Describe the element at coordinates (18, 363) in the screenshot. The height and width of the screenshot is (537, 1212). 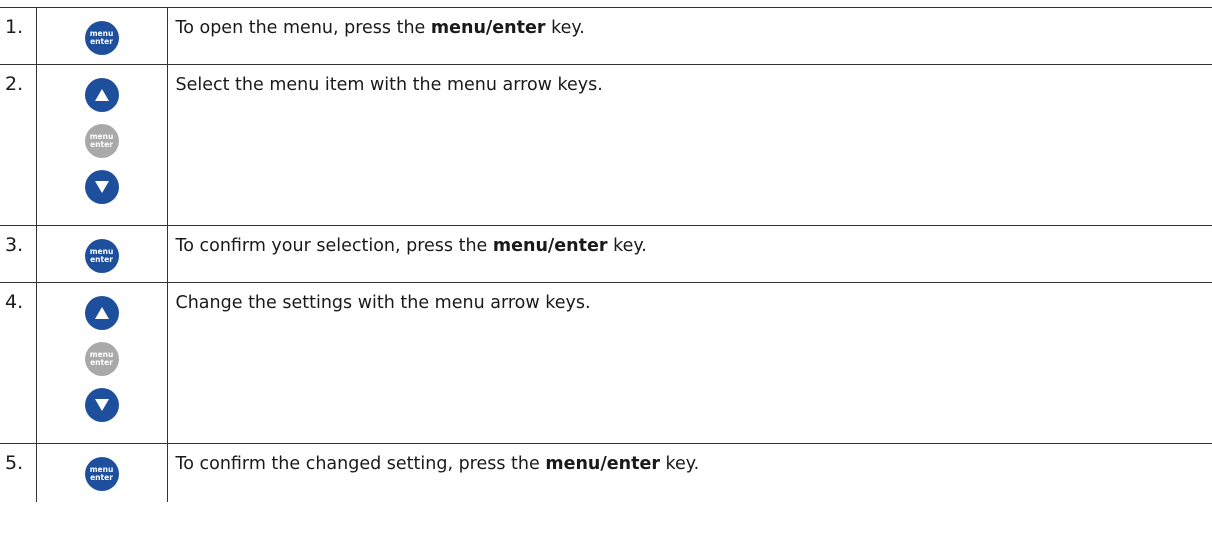
I see `step-number: 4.` at that location.